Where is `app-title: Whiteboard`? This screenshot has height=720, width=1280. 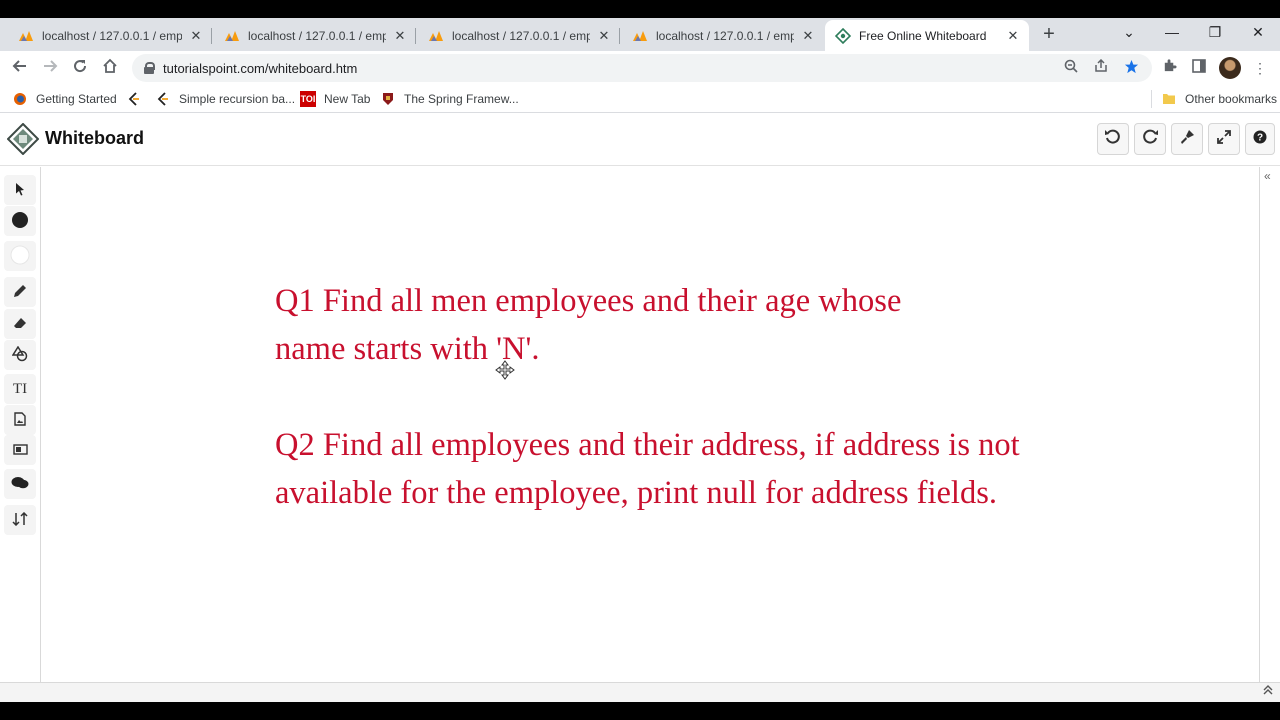
app-title: Whiteboard is located at coordinates (94, 138).